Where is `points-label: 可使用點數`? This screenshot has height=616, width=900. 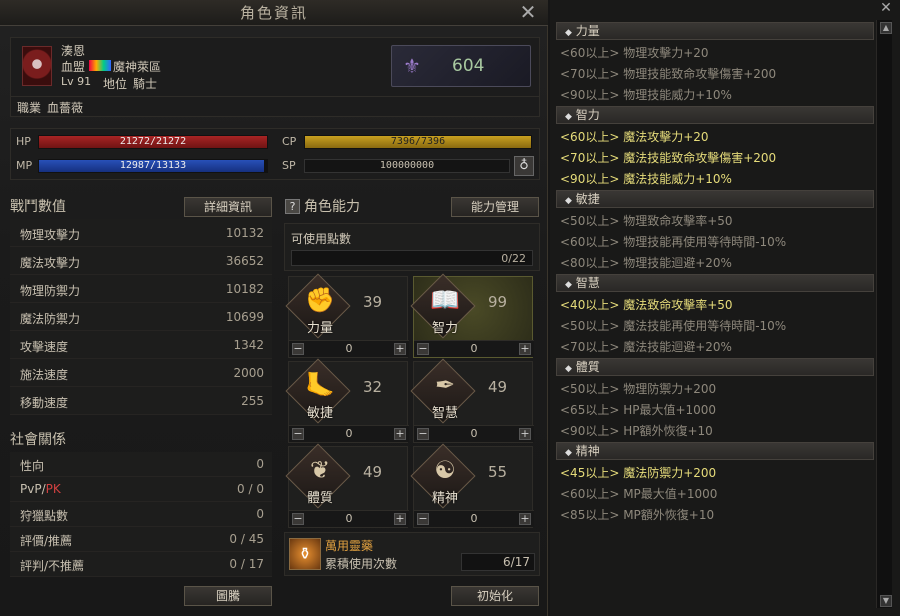 points-label: 可使用點數 is located at coordinates (321, 239).